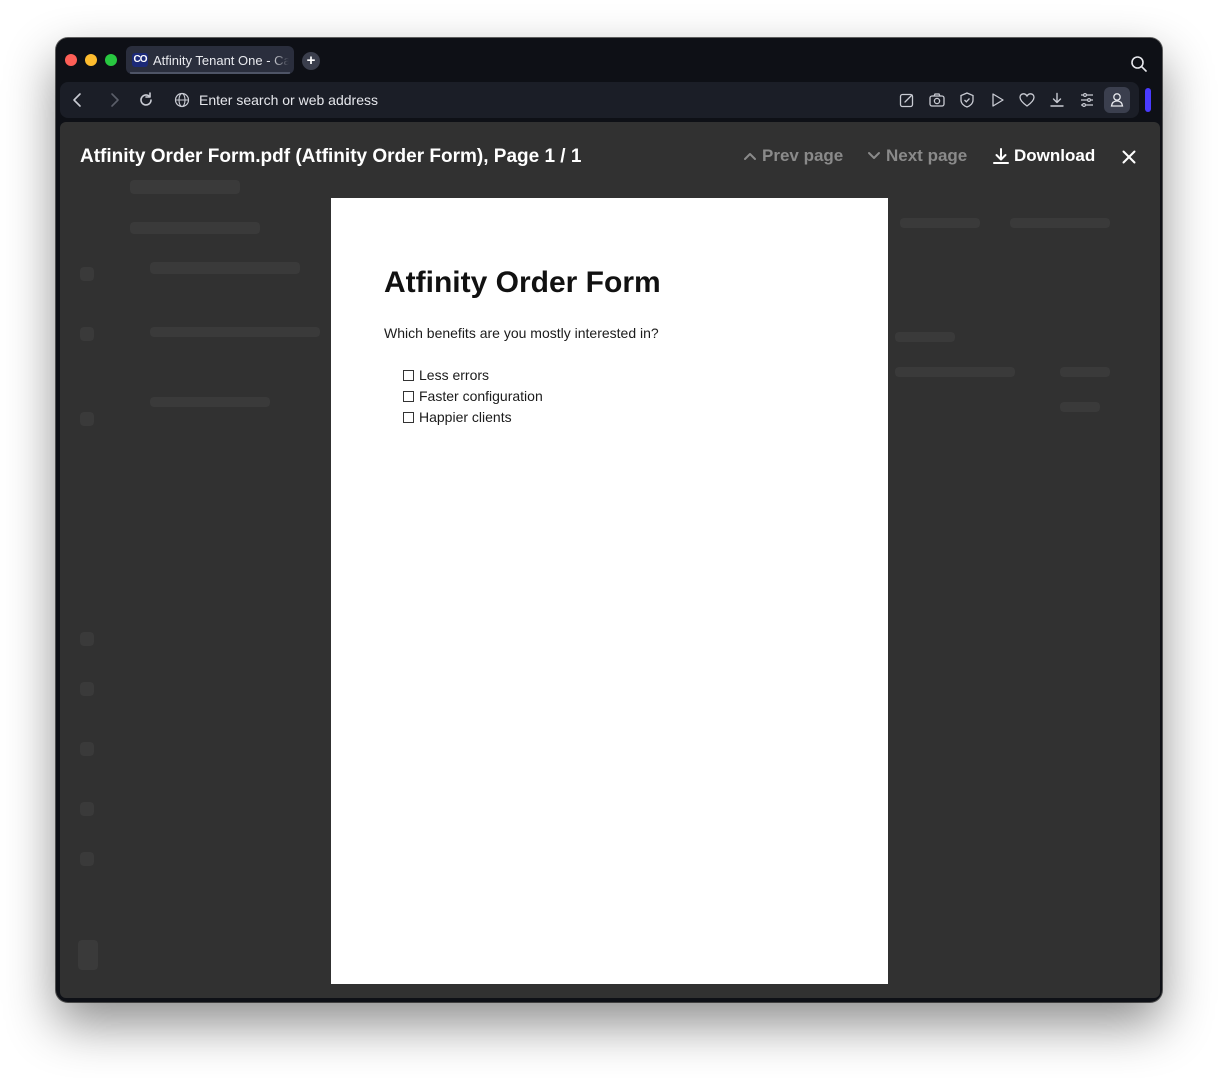 The image size is (1219, 1078). I want to click on back-icon, so click(78, 100).